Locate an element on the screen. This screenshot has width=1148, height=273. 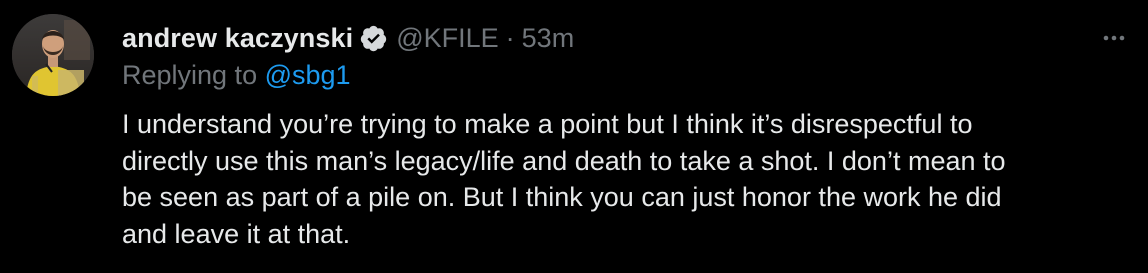
author-display-name: andrew kaczynski is located at coordinates (237, 38).